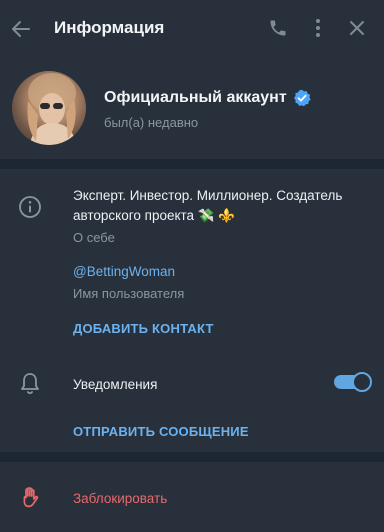 This screenshot has height=532, width=384. I want to click on notifications-label: Уведомления, so click(115, 384).